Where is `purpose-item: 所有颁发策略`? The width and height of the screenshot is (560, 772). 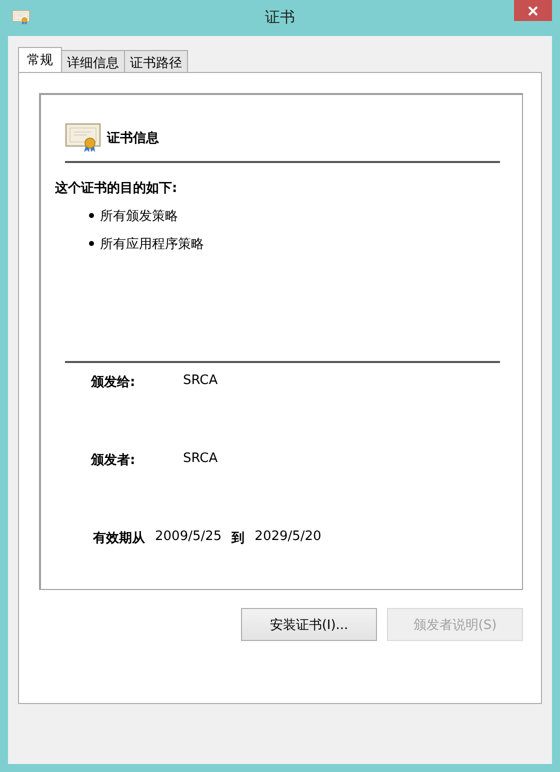 purpose-item: 所有颁发策略 is located at coordinates (139, 216).